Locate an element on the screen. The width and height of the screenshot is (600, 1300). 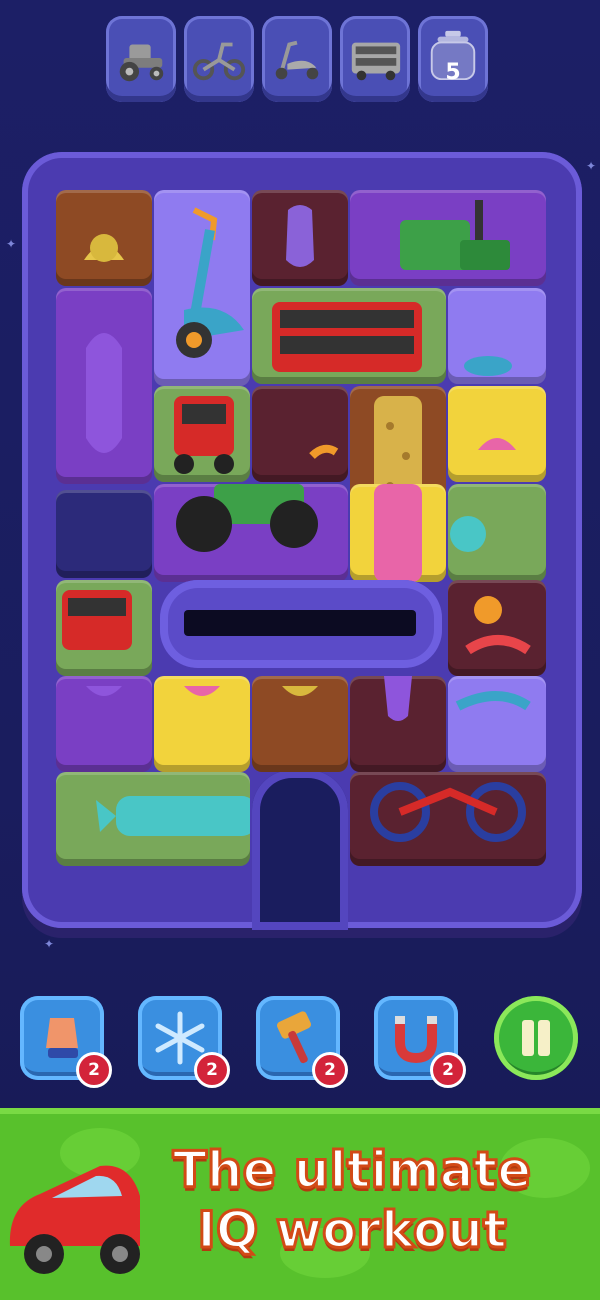
tile-candy-pink is located at coordinates (398, 533).